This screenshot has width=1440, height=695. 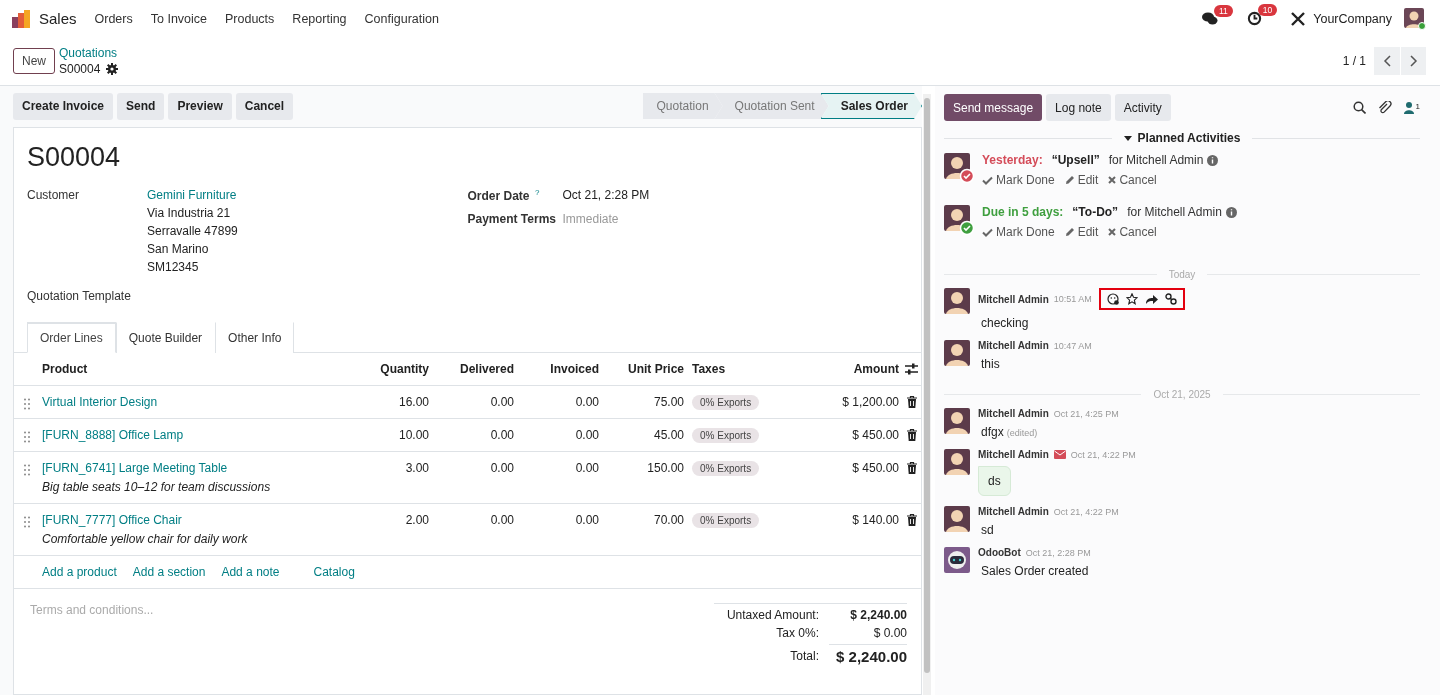 I want to click on notification-count: 10, so click(x=1267, y=10).